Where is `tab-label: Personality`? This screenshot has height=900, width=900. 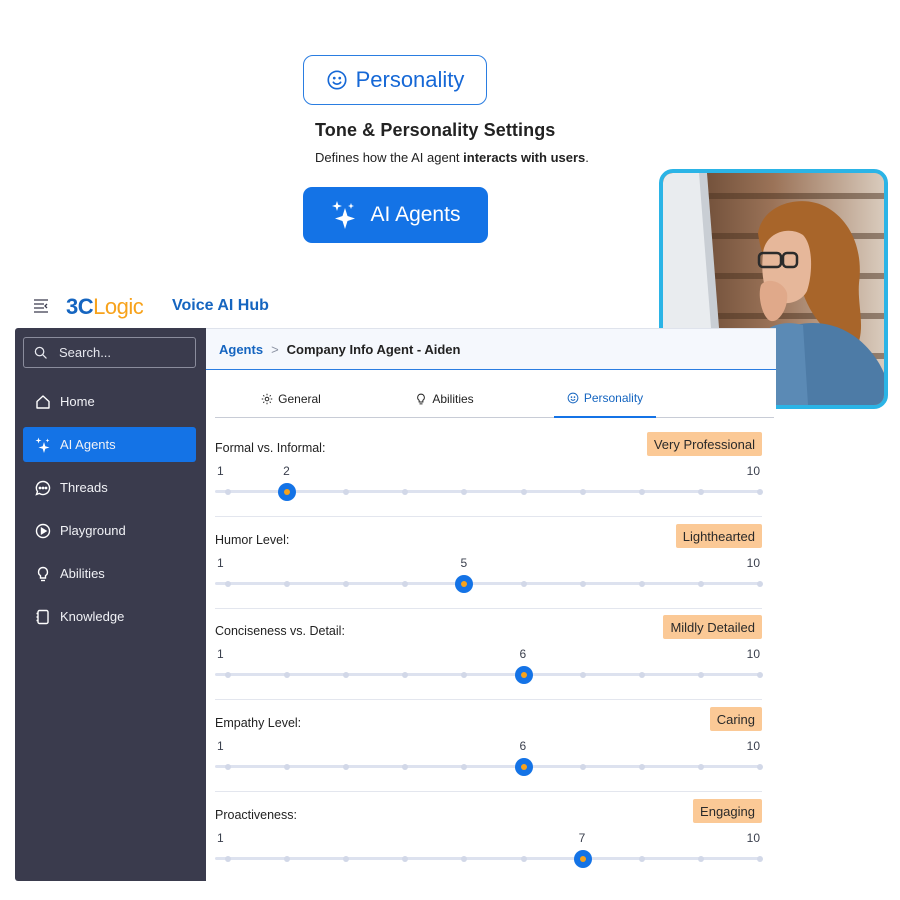 tab-label: Personality is located at coordinates (613, 398).